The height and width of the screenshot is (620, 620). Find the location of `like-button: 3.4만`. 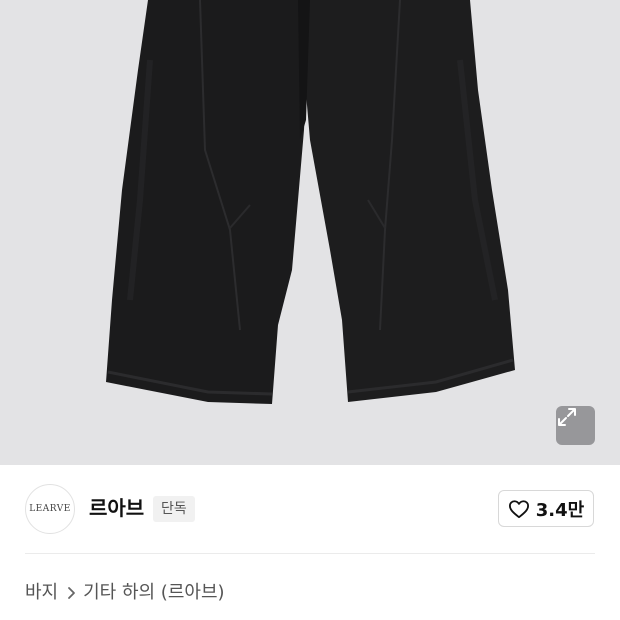

like-button: 3.4만 is located at coordinates (546, 508).